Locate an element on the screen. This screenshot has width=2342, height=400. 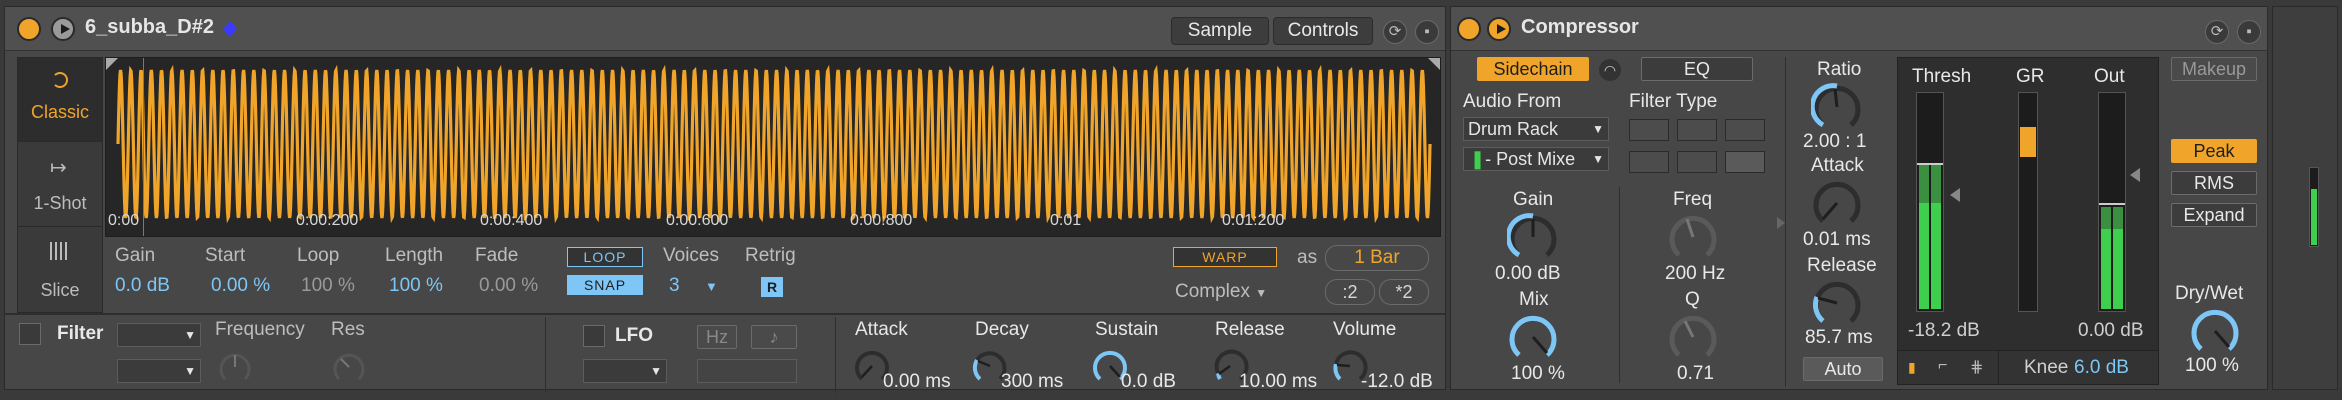
drywet-knob is located at coordinates (2215, 331).